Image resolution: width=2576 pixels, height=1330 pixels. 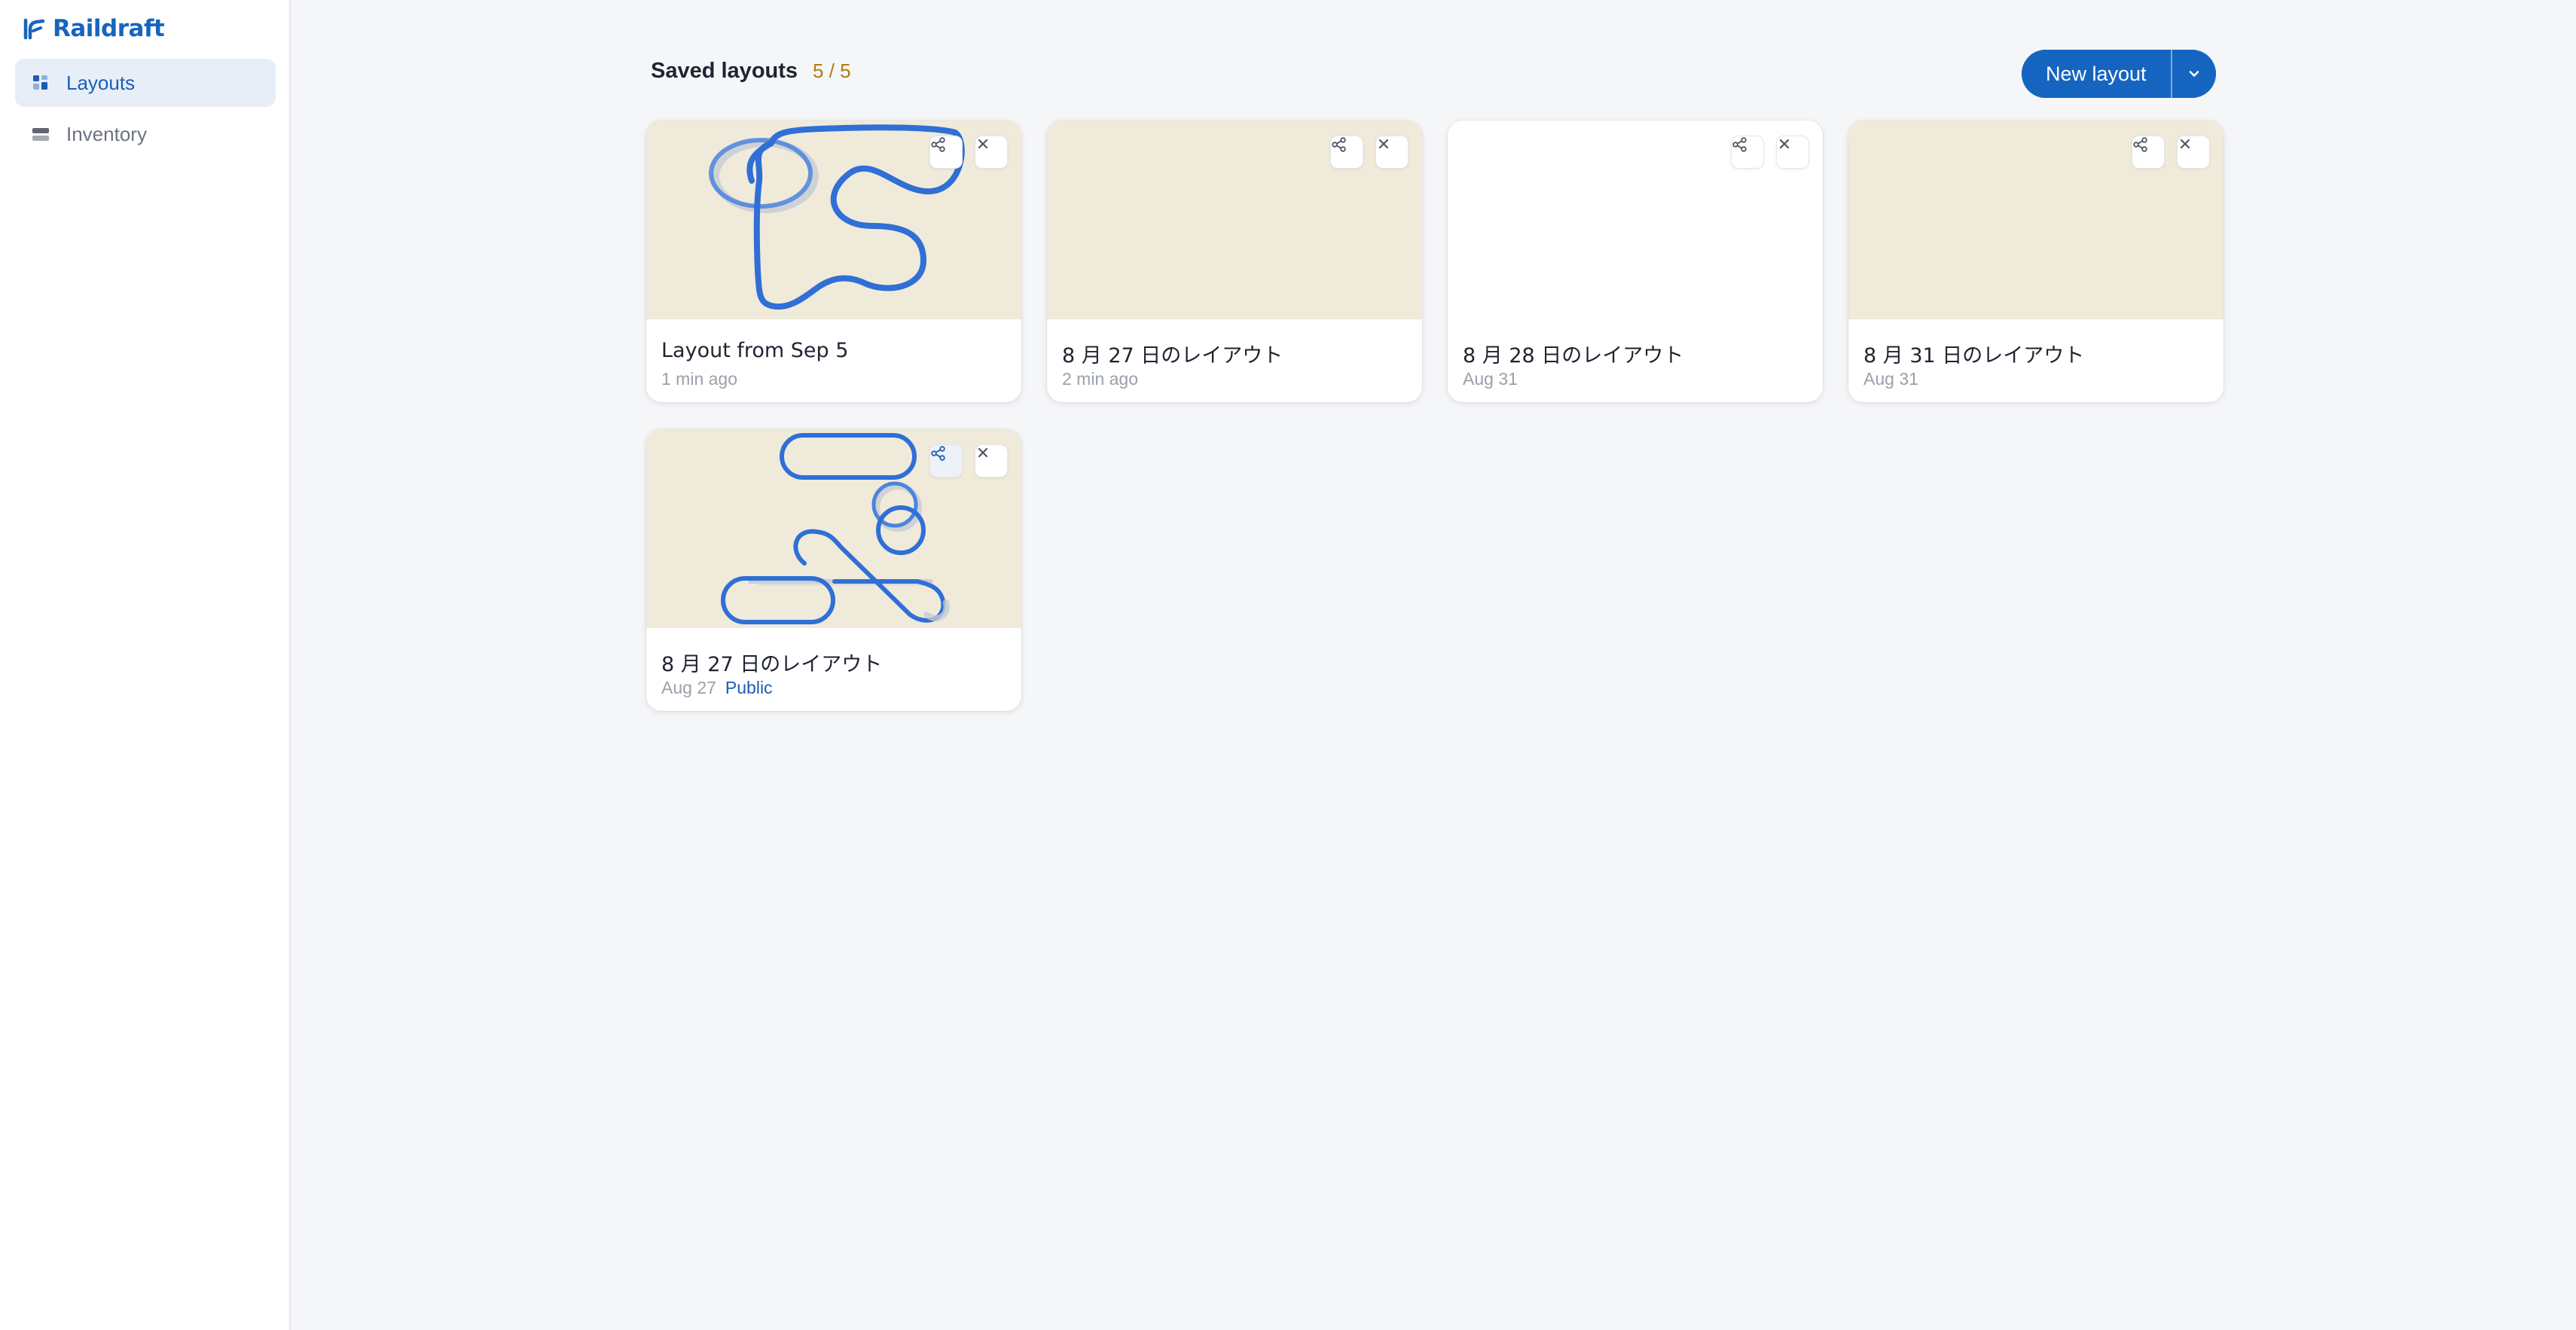 What do you see at coordinates (107, 133) in the screenshot?
I see `sidebar-item-label: Inventory` at bounding box center [107, 133].